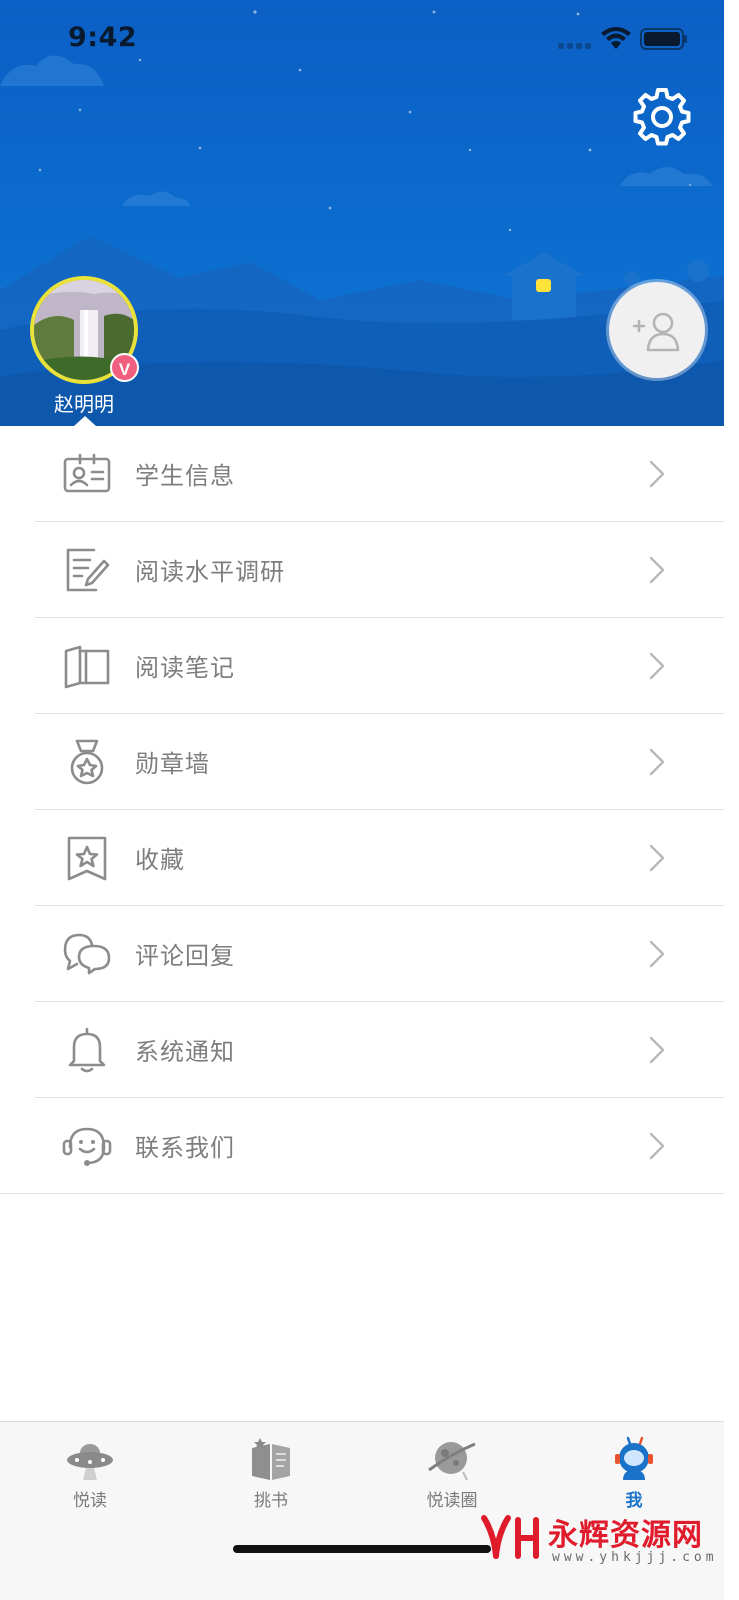 The height and width of the screenshot is (1600, 739). I want to click on menu-item-comment-replies: 评论回复, so click(362, 954).